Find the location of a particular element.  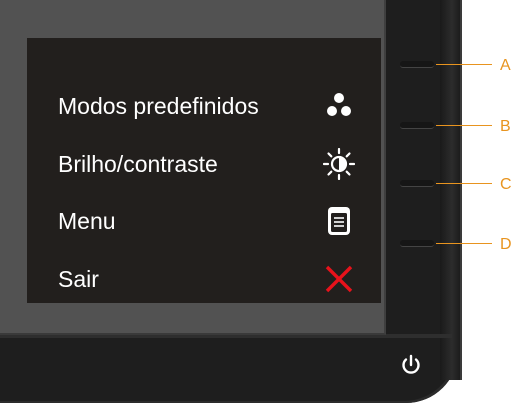

menu-icon is located at coordinates (339, 221).